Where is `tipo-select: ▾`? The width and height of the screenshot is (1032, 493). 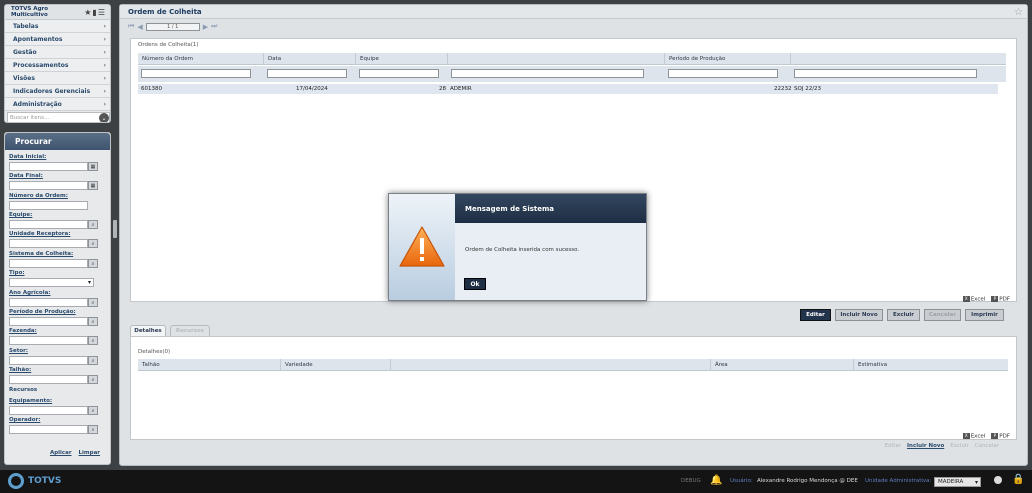
tipo-select: ▾ is located at coordinates (51, 282).